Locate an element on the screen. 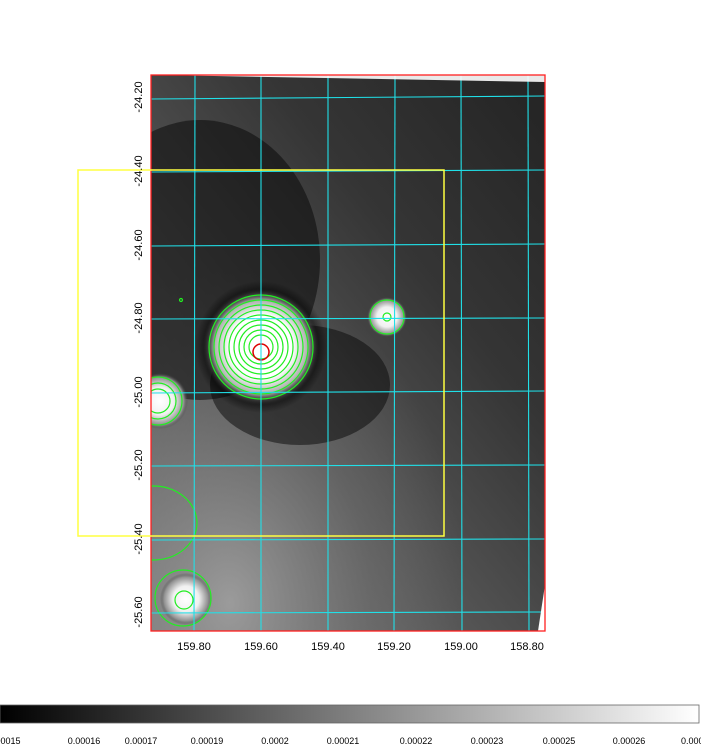  colorbar-label: 0.00027 is located at coordinates (691, 741).